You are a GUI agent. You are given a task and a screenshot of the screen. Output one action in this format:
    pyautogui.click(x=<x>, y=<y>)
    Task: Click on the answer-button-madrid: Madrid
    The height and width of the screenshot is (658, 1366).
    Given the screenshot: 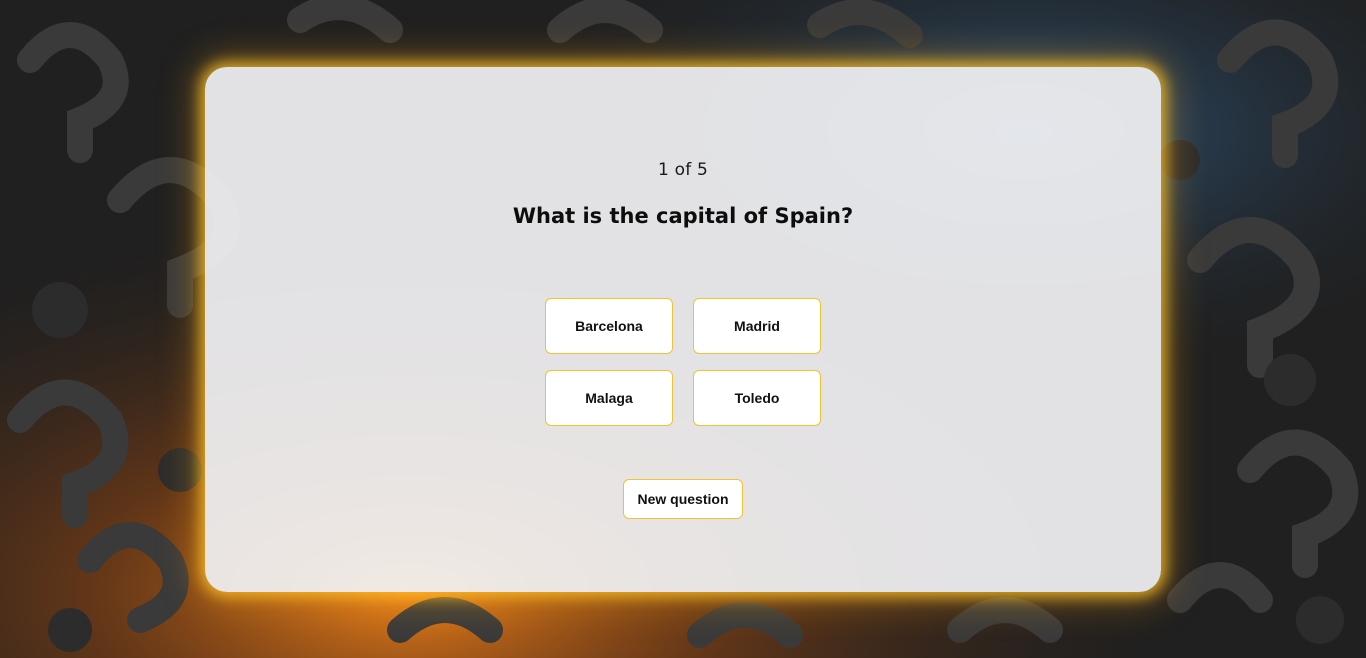 What is the action you would take?
    pyautogui.click(x=757, y=326)
    